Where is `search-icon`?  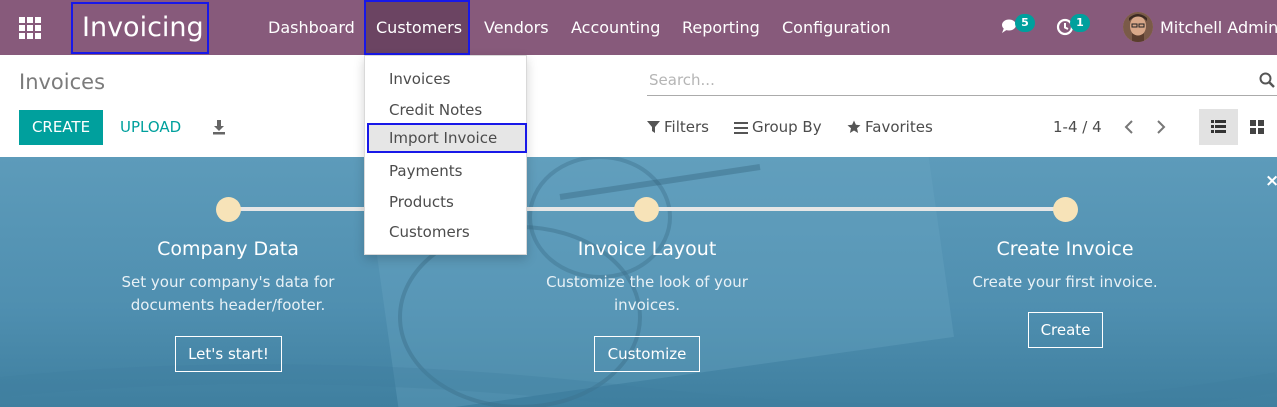
search-icon is located at coordinates (1267, 80).